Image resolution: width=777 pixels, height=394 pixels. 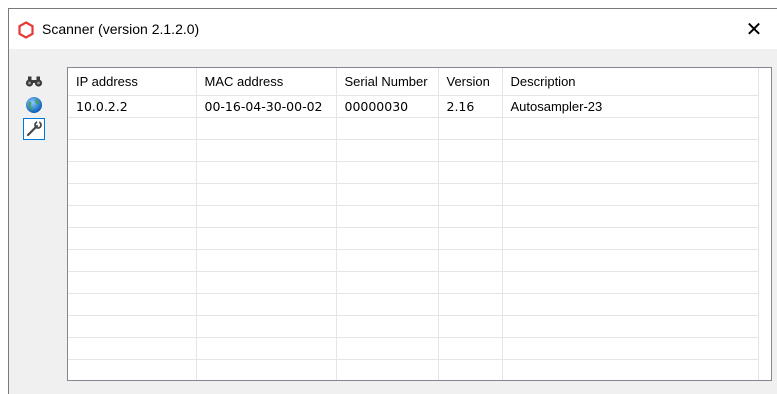 I want to click on scan-button, so click(x=34, y=81).